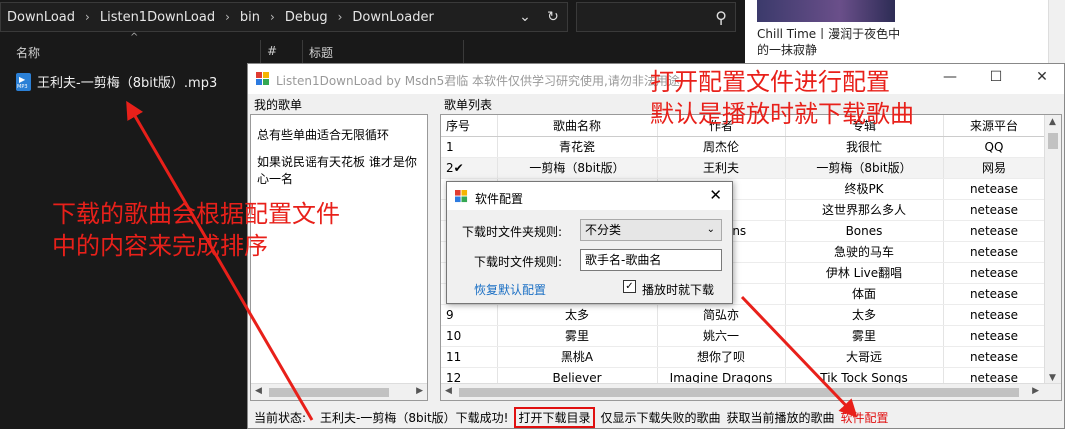 The image size is (1065, 429). Describe the element at coordinates (127, 83) in the screenshot. I see `file-name: 王利夫-一剪梅（8bit版）.mp3` at that location.